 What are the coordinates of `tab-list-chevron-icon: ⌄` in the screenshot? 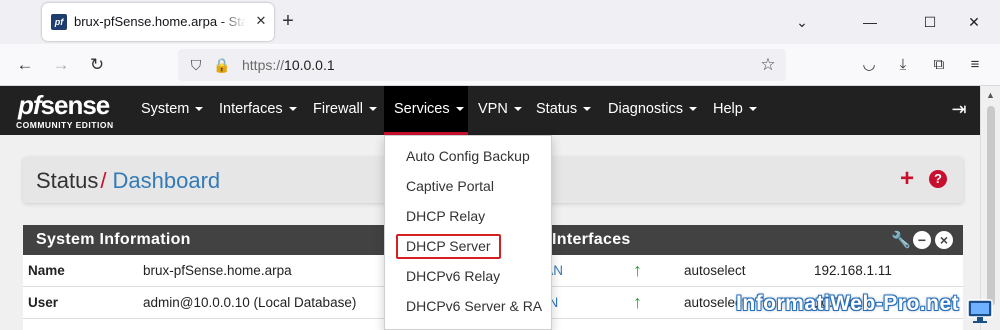 It's located at (802, 22).